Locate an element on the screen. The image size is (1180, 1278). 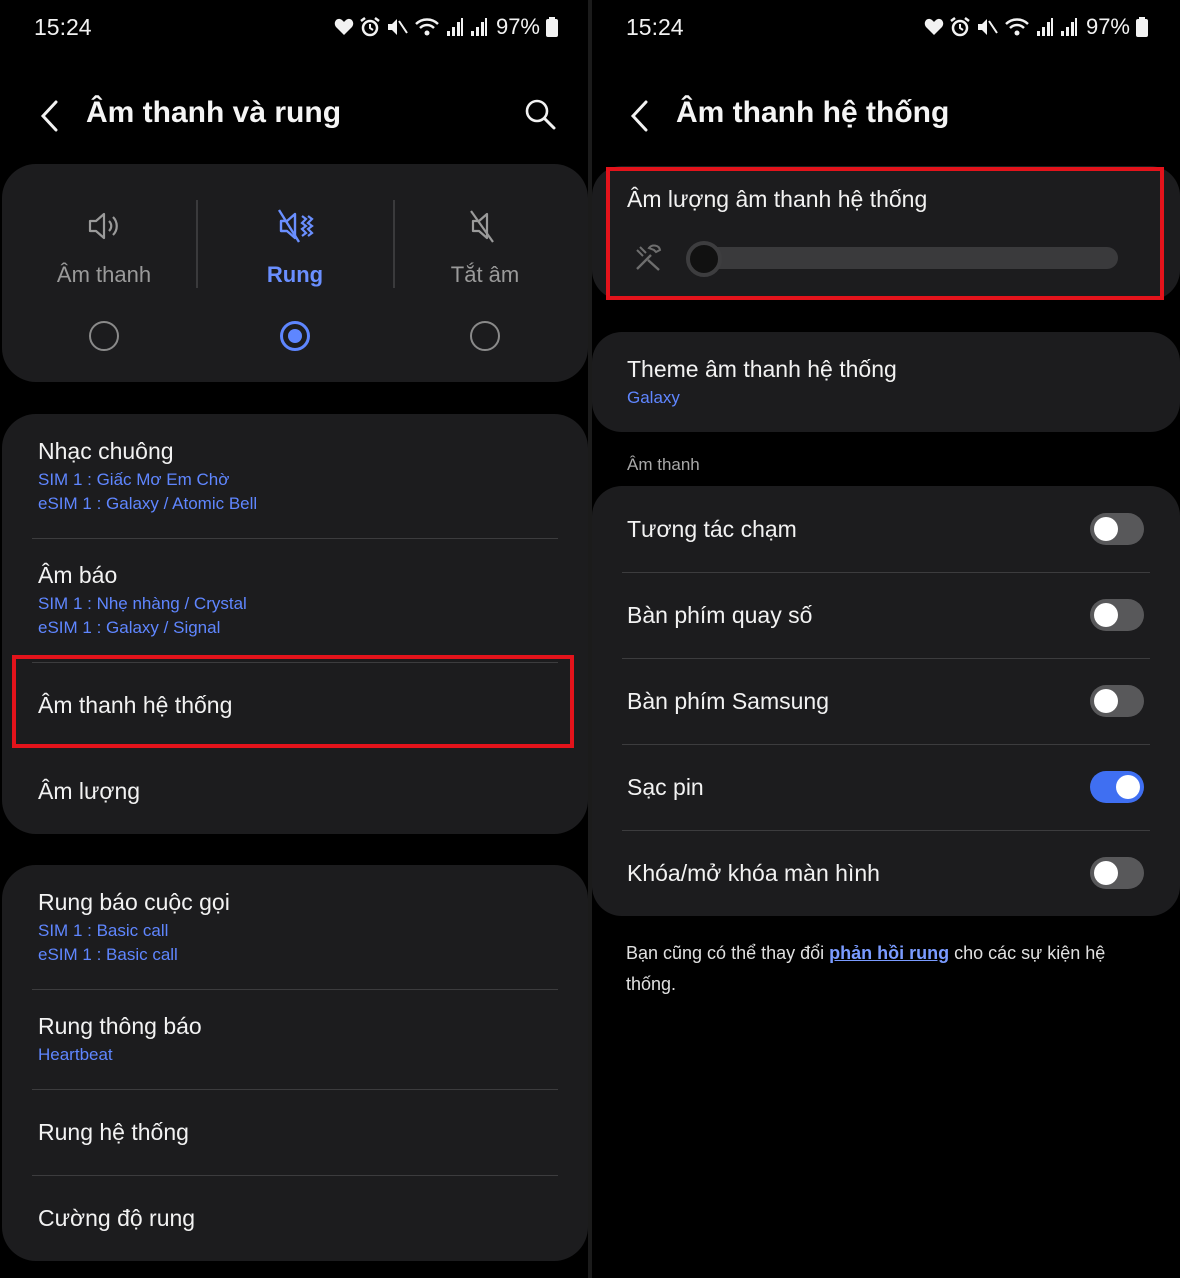
highlight-box is located at coordinates (885, 233).